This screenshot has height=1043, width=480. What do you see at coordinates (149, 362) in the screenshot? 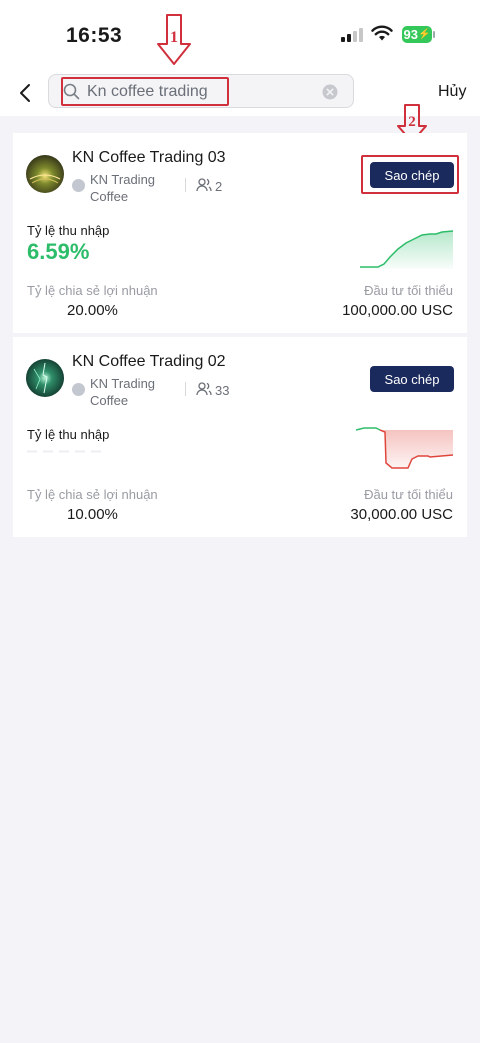
I see `strategy-title: KN Coffee Trading 02` at bounding box center [149, 362].